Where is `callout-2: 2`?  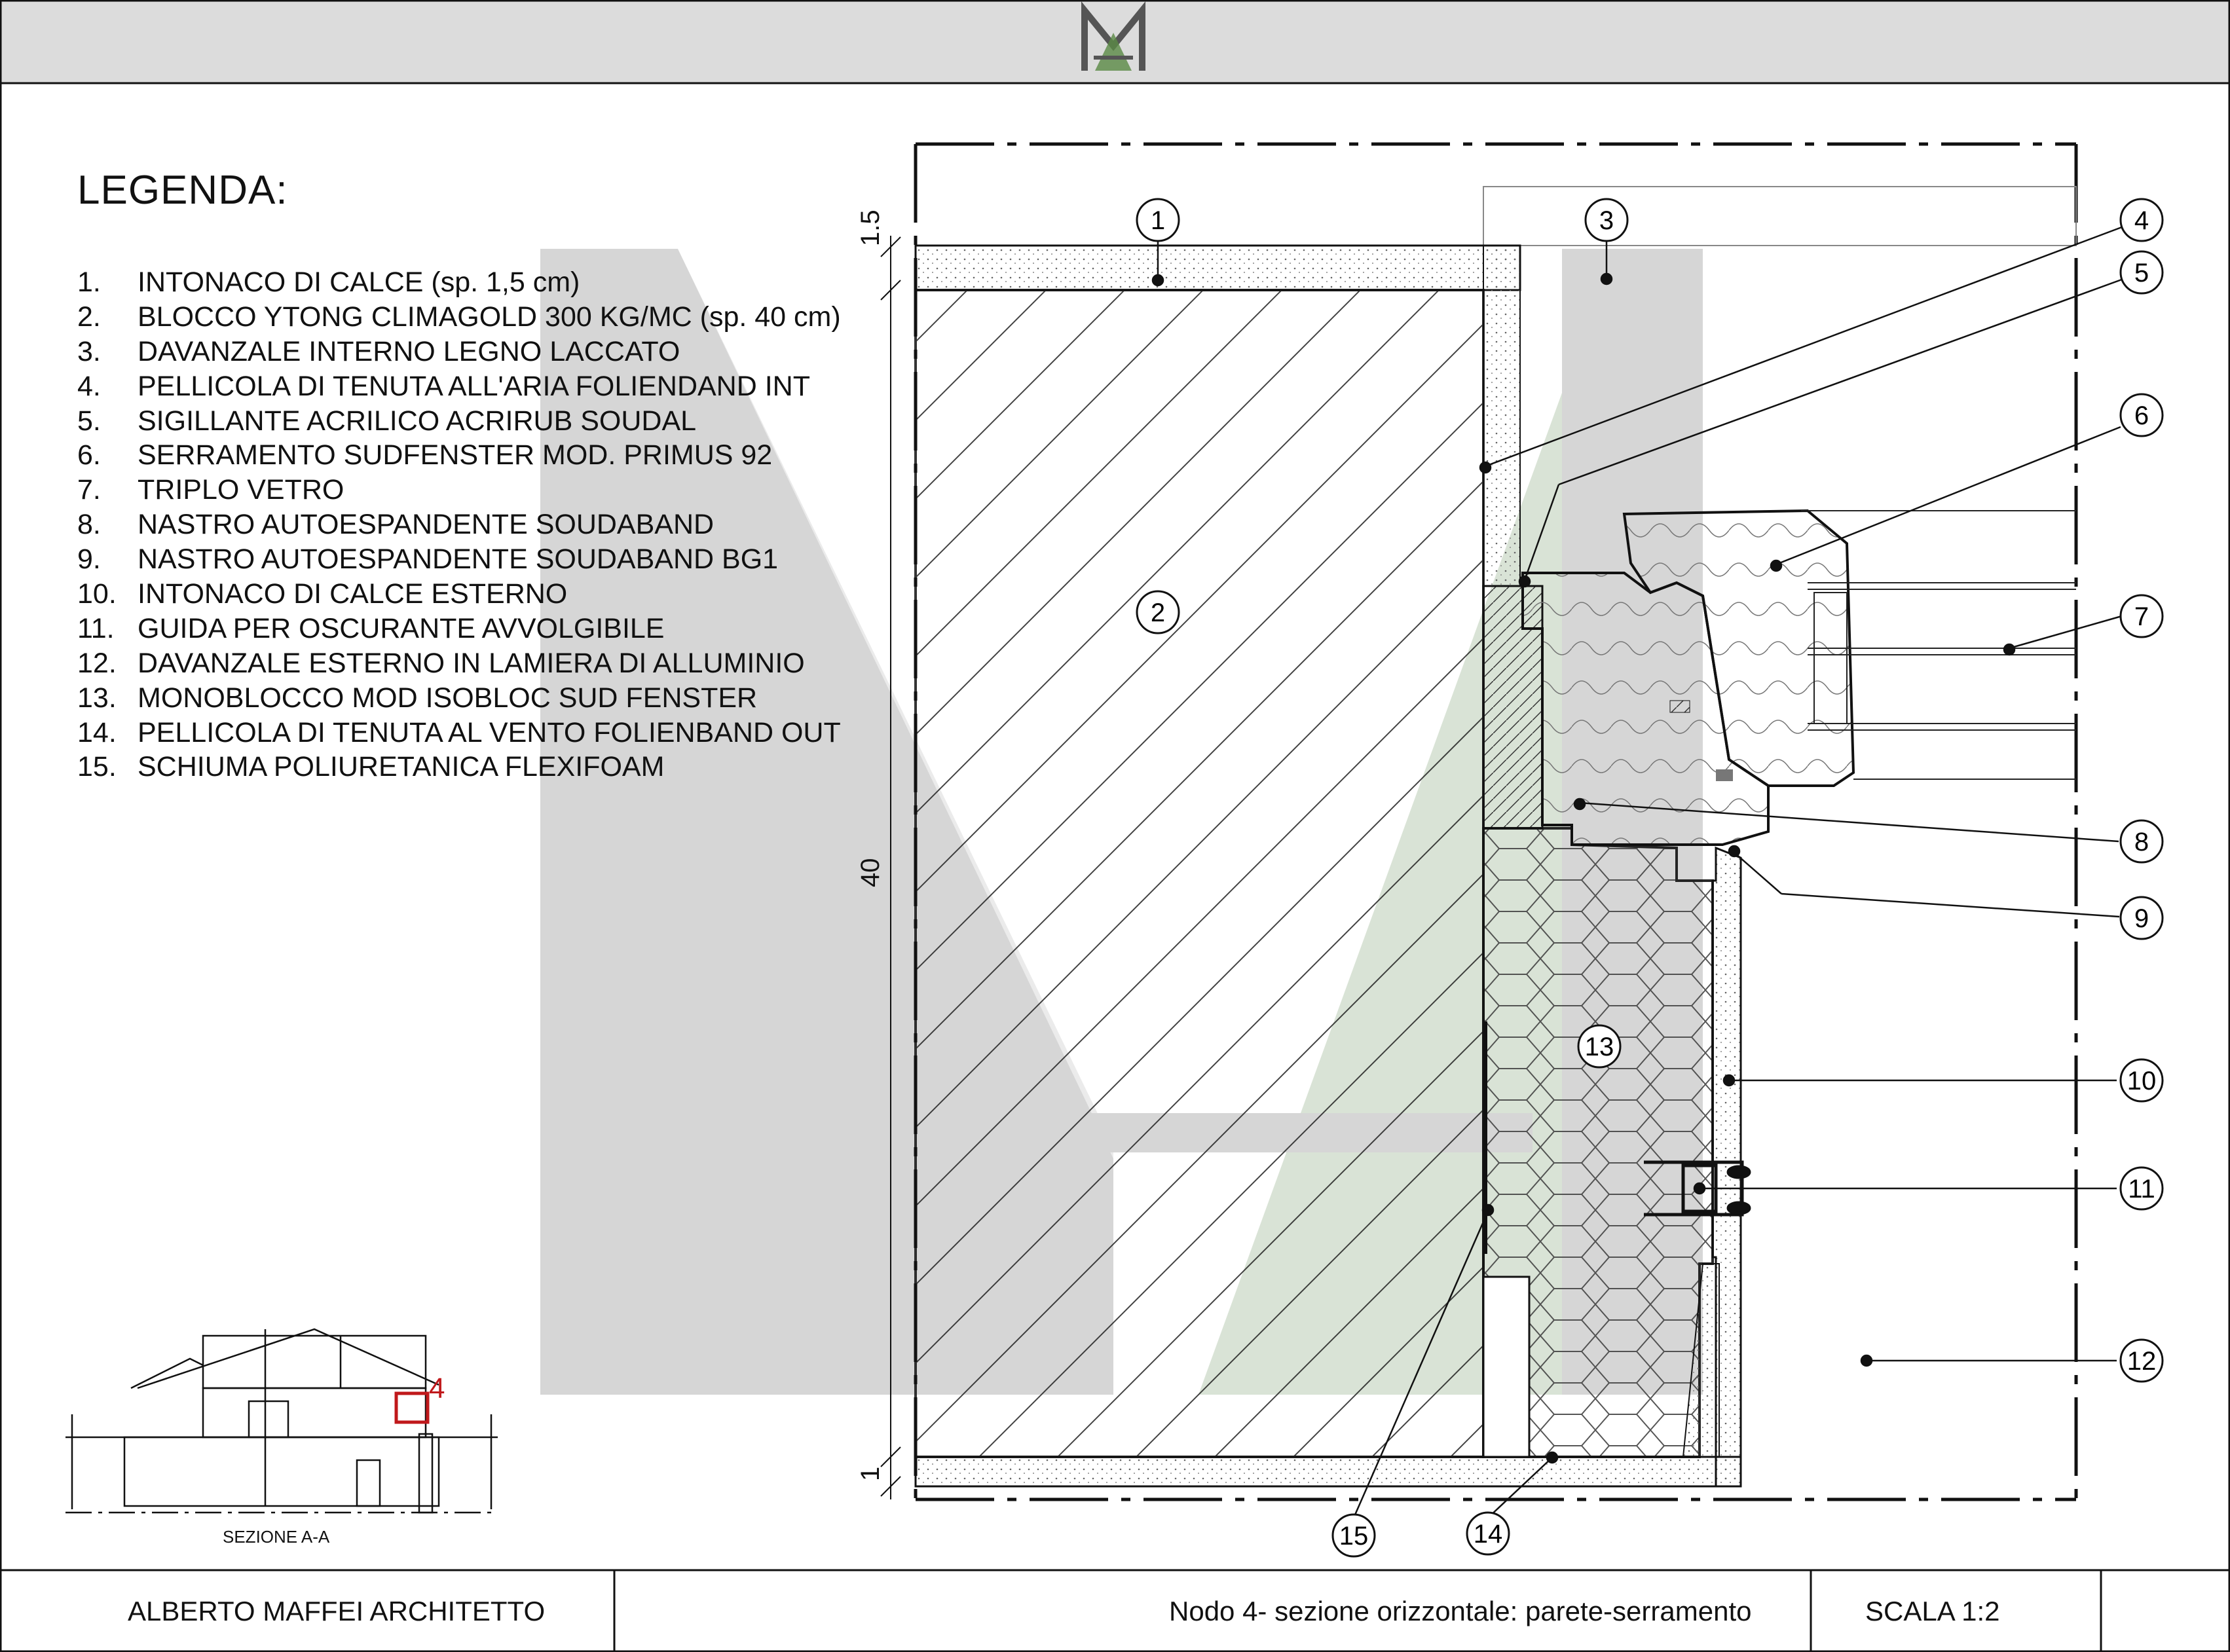 callout-2: 2 is located at coordinates (1158, 612).